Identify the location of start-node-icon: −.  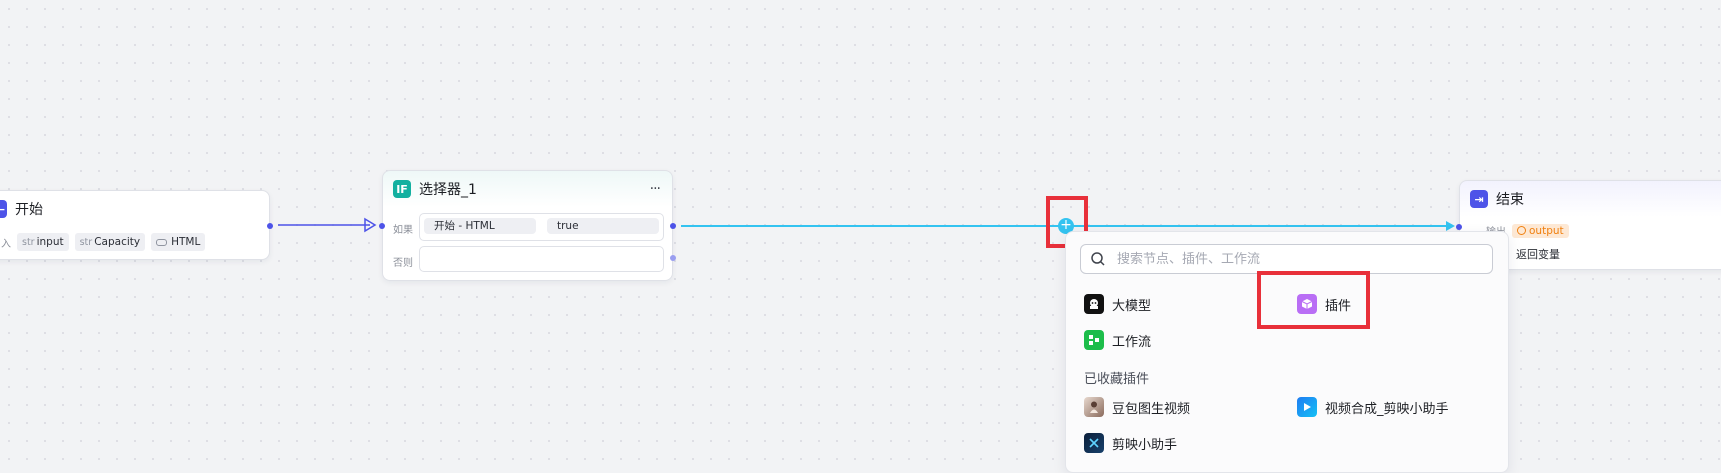
(3, 209).